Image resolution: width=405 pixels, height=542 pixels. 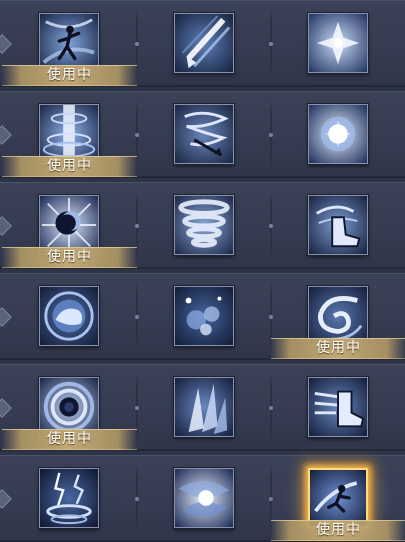 I want to click on dash-boot-icon, so click(x=338, y=407).